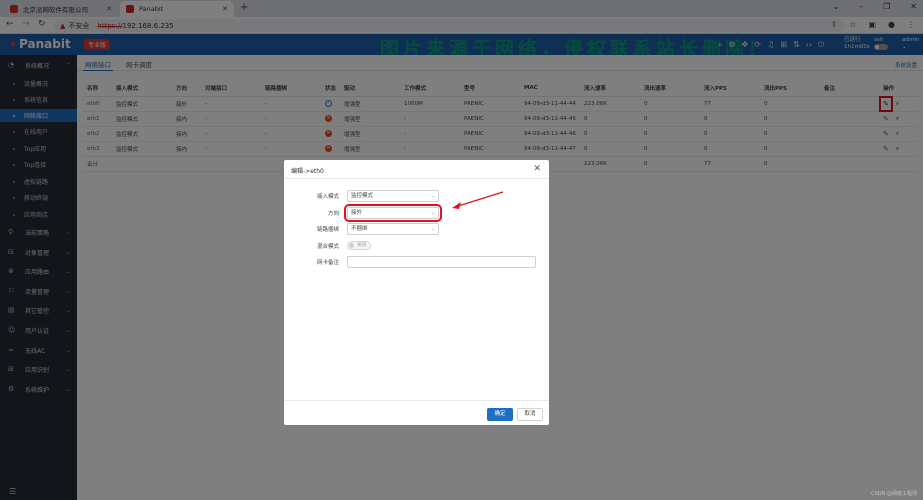 This screenshot has height=500, width=923. I want to click on credit-watermark: CSDN @网络工程师, so click(894, 494).